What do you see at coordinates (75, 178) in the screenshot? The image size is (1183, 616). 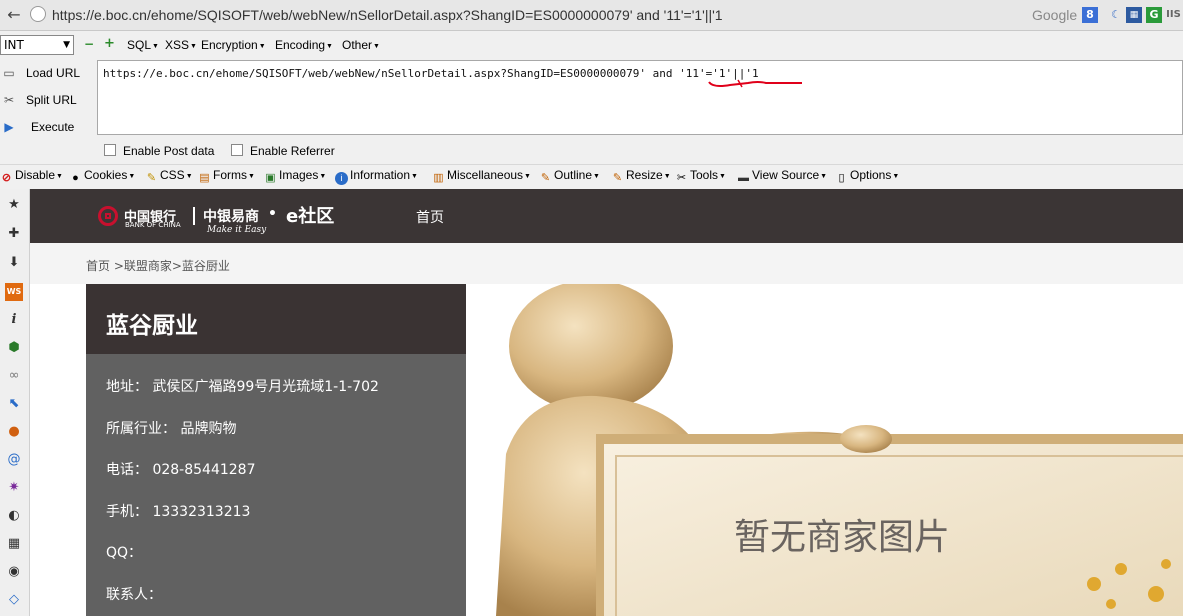 I see `cookie-person-icon: ●` at bounding box center [75, 178].